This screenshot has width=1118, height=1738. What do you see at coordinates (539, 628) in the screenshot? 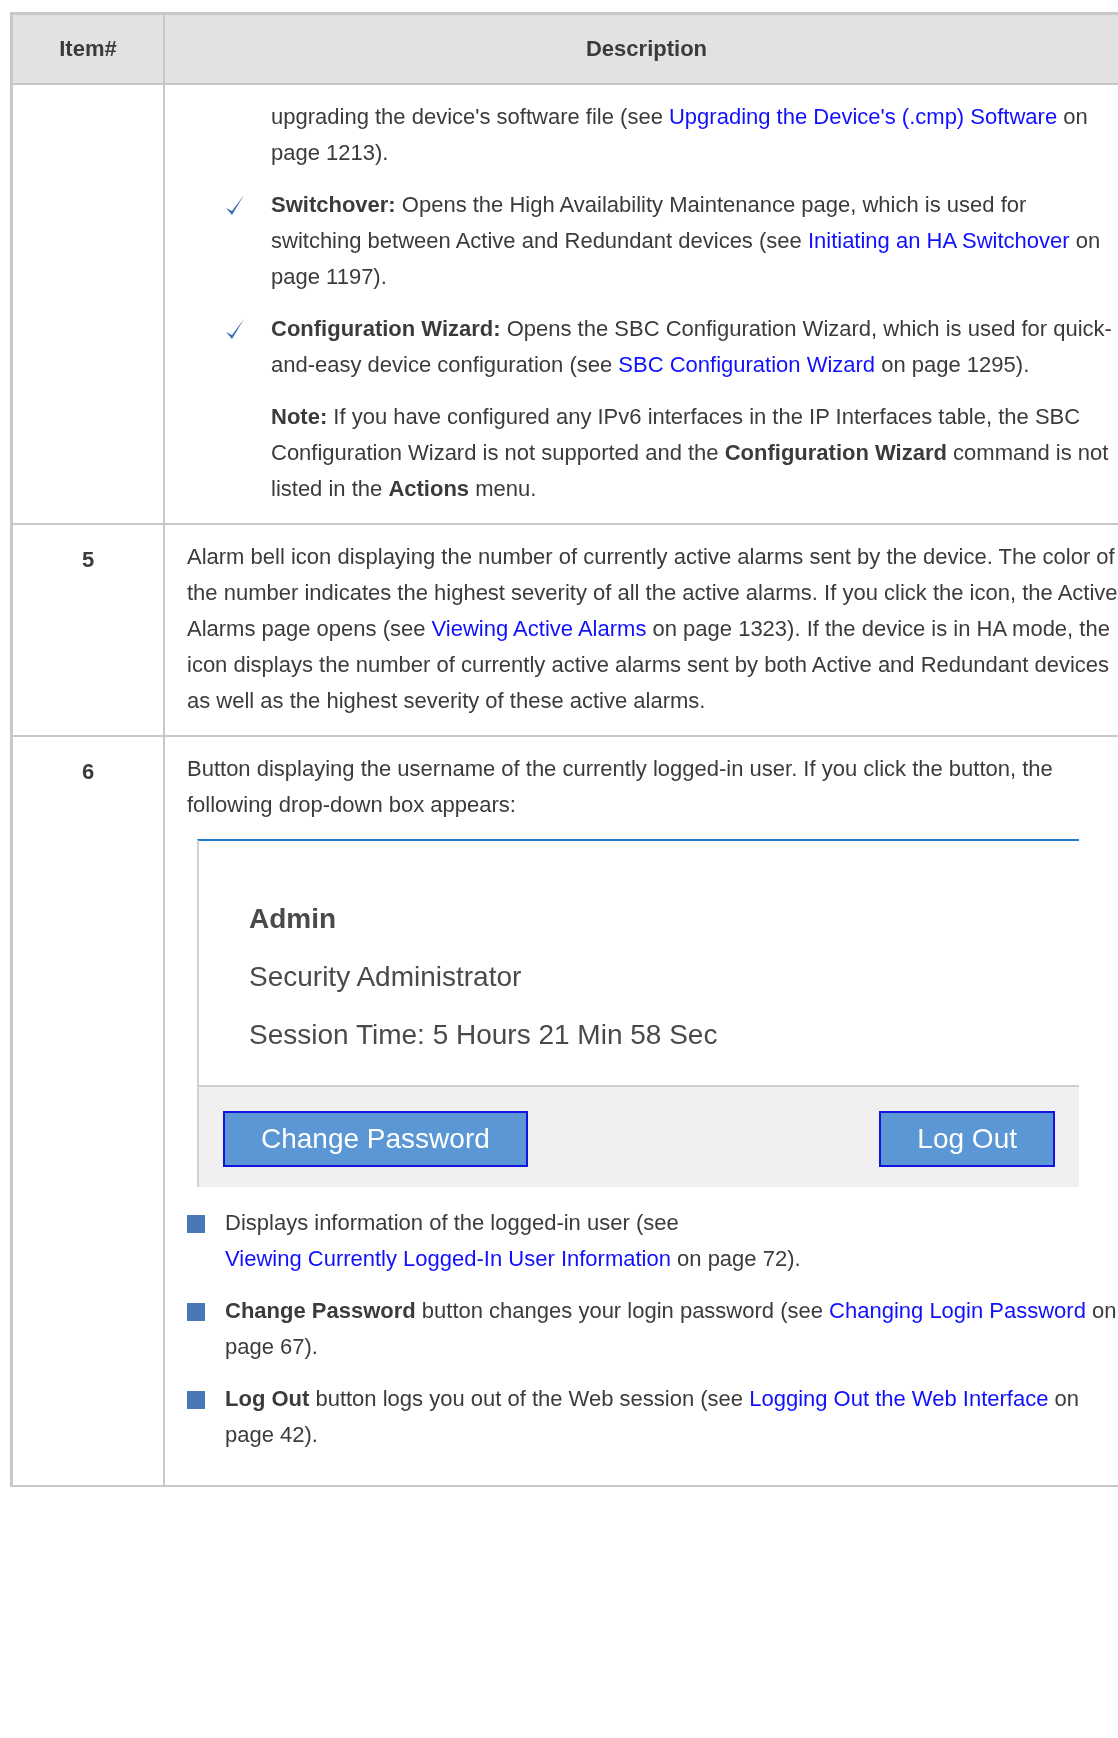
I see `link: Viewing Active Alarms` at bounding box center [539, 628].